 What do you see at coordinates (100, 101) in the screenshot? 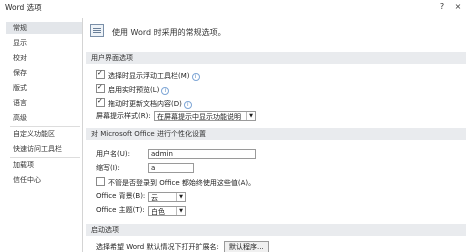
I see `update-on-drag-checkbox` at bounding box center [100, 101].